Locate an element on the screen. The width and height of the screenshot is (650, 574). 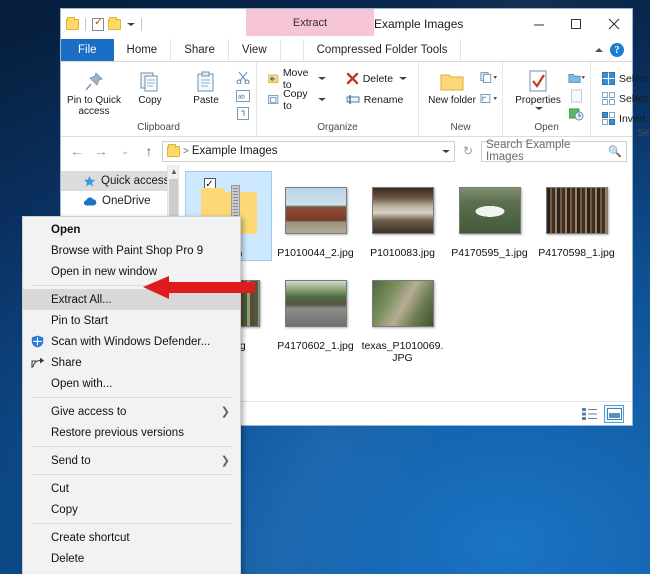
star-icon is located at coordinates (89, 180).